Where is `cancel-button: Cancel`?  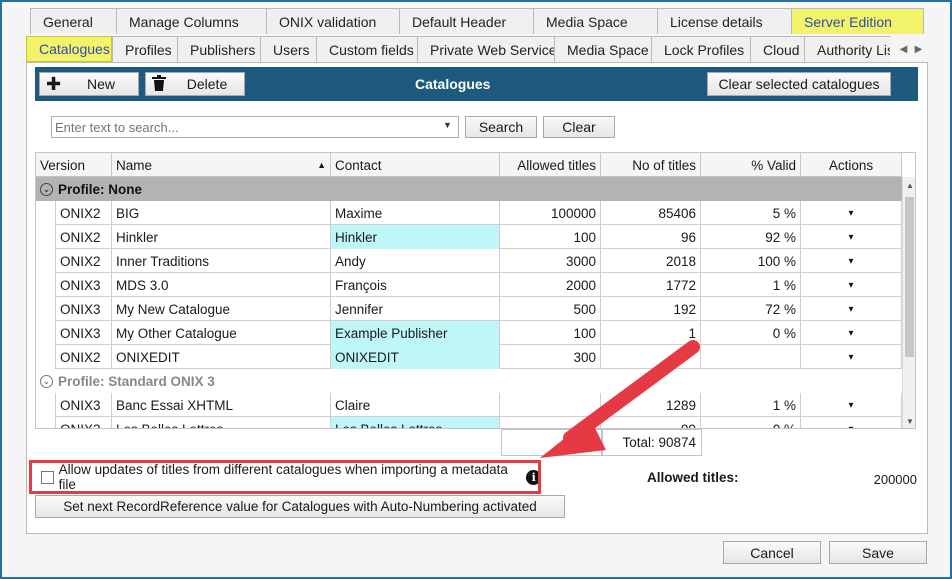
cancel-button: Cancel is located at coordinates (772, 552).